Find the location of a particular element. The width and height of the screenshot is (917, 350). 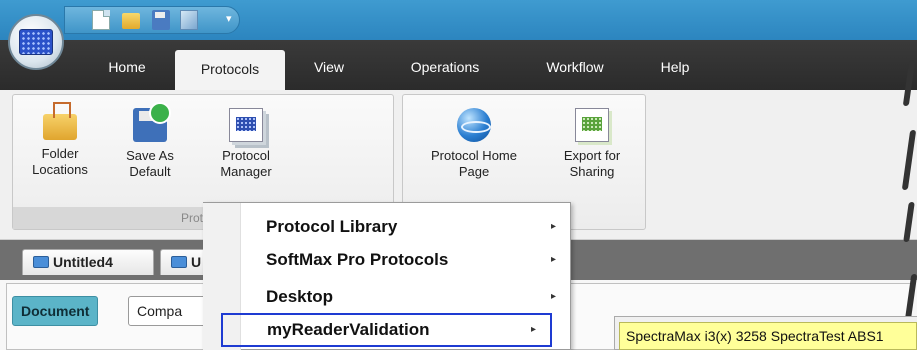

protocol-manager-line2: Manager is located at coordinates (246, 171).